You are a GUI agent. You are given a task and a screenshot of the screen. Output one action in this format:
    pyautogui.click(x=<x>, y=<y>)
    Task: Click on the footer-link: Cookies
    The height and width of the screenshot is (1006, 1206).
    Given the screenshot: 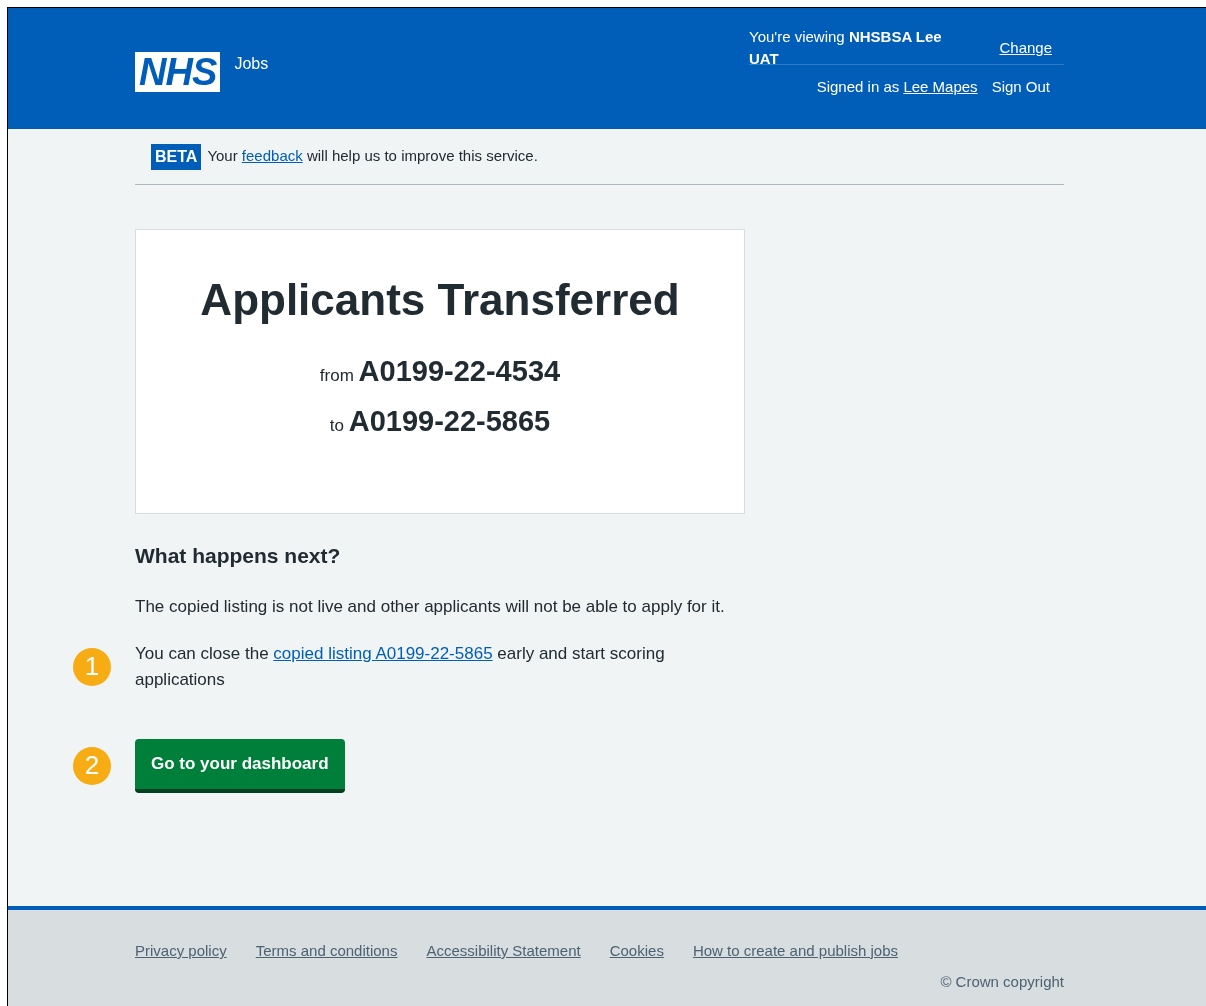 What is the action you would take?
    pyautogui.click(x=636, y=951)
    